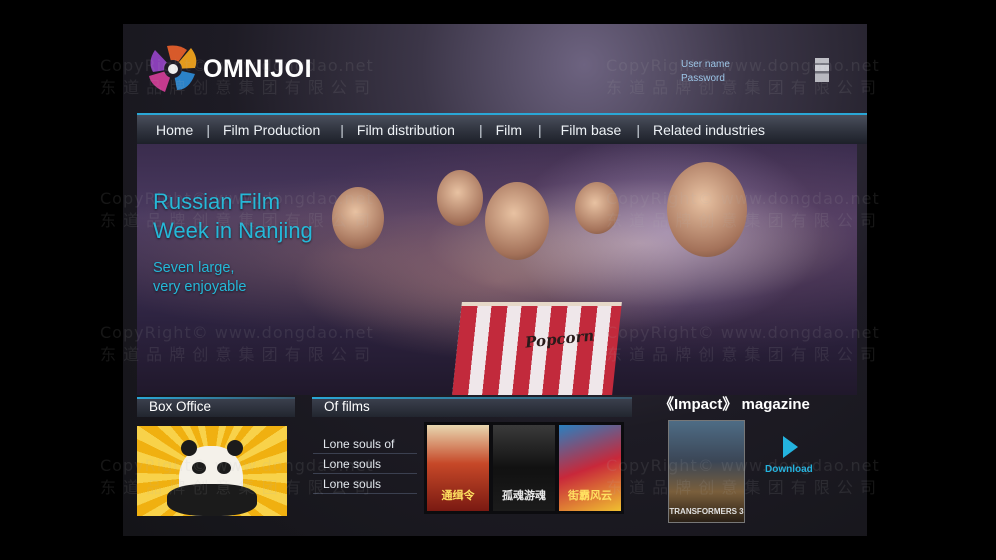 The height and width of the screenshot is (560, 996). What do you see at coordinates (790, 447) in the screenshot?
I see `download-arrow-icon` at bounding box center [790, 447].